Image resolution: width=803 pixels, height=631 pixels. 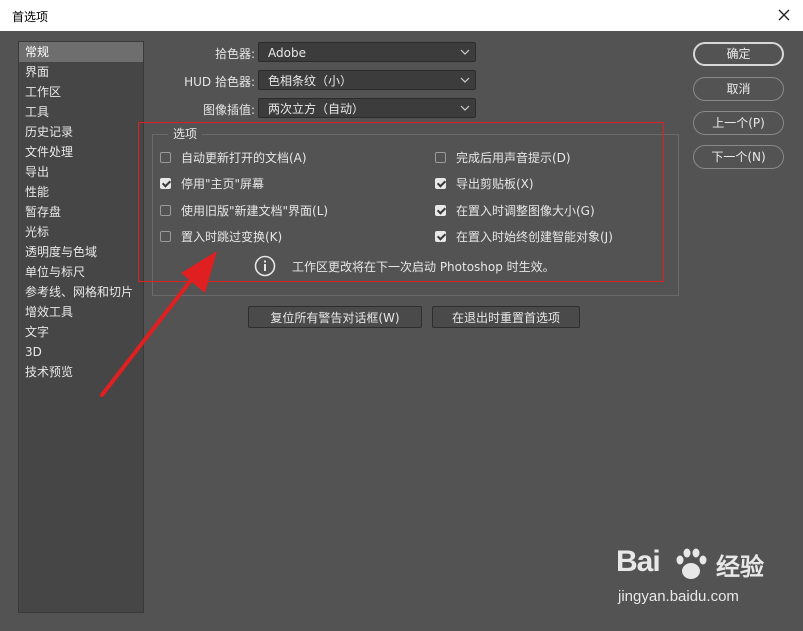 I want to click on hud-color-picker-label: HUD 拾色器:, so click(x=219, y=82).